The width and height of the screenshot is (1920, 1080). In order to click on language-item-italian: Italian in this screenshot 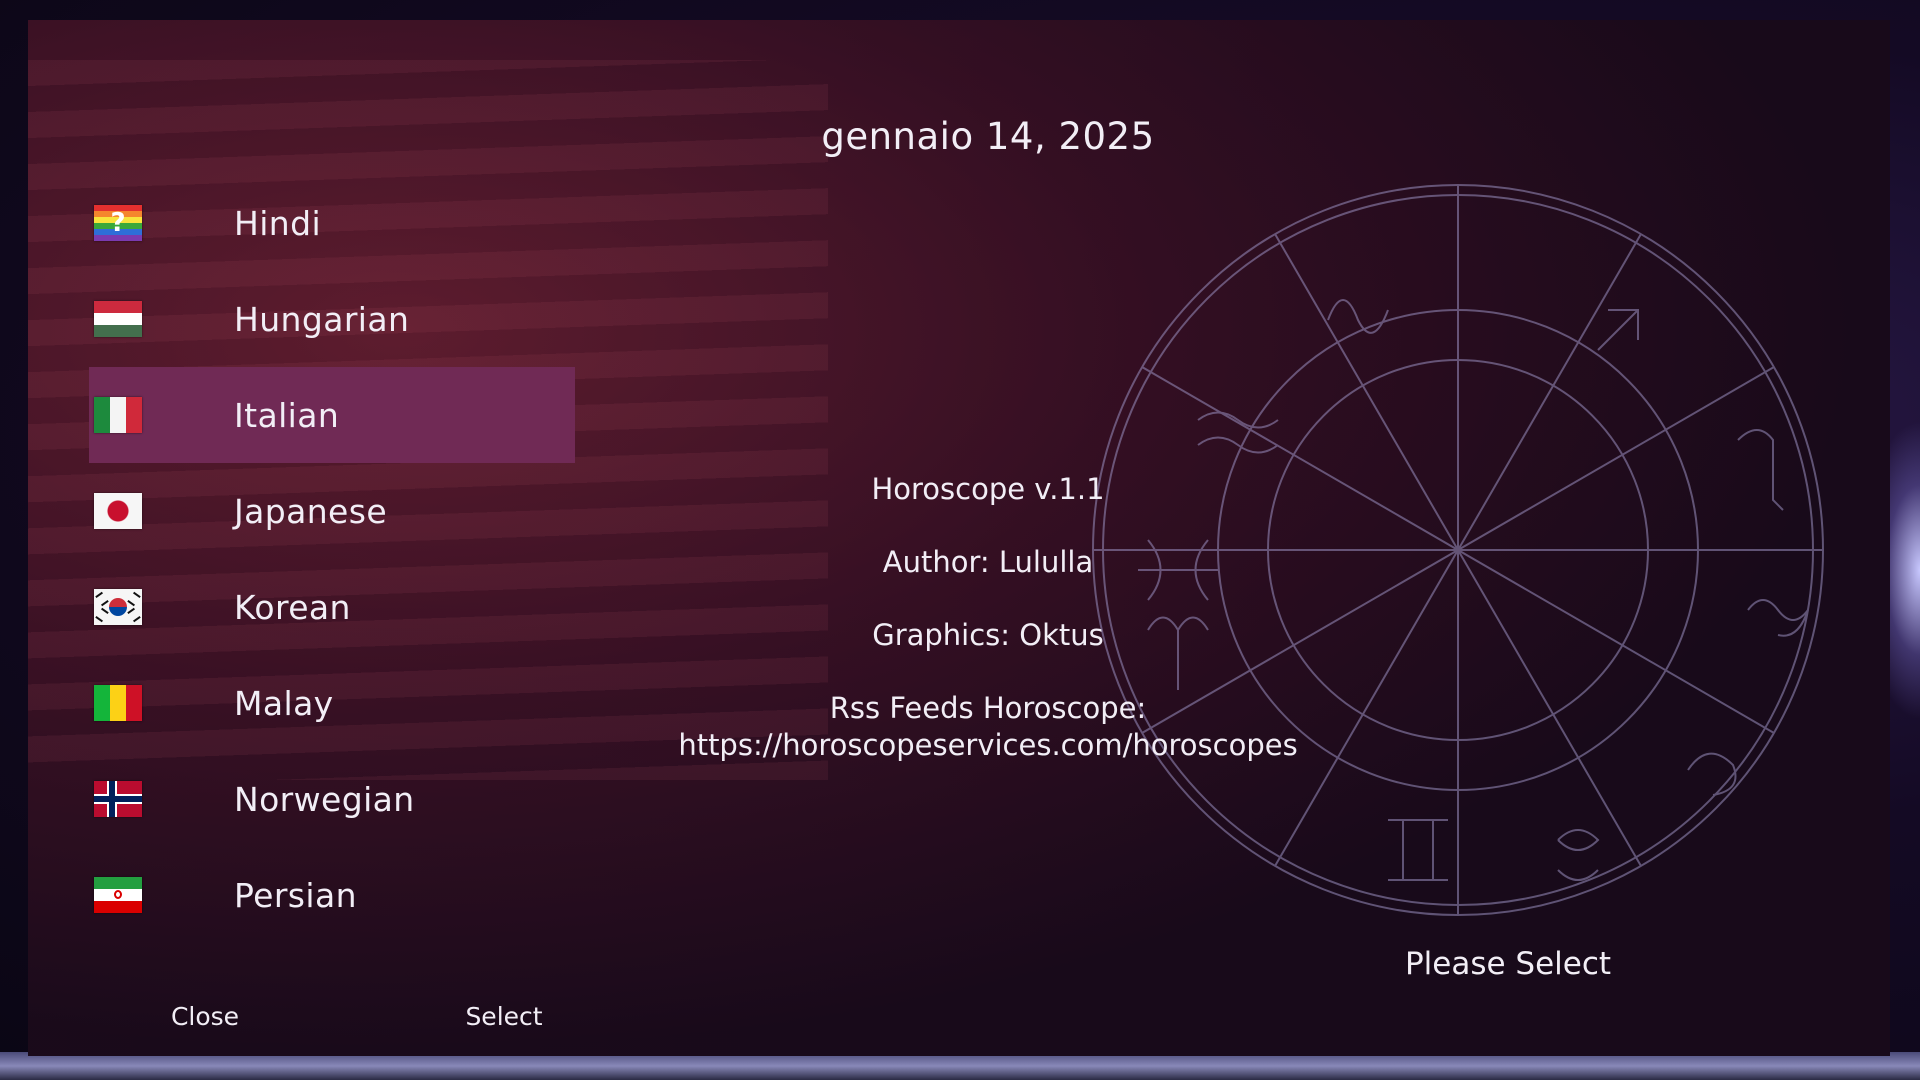, I will do `click(332, 415)`.